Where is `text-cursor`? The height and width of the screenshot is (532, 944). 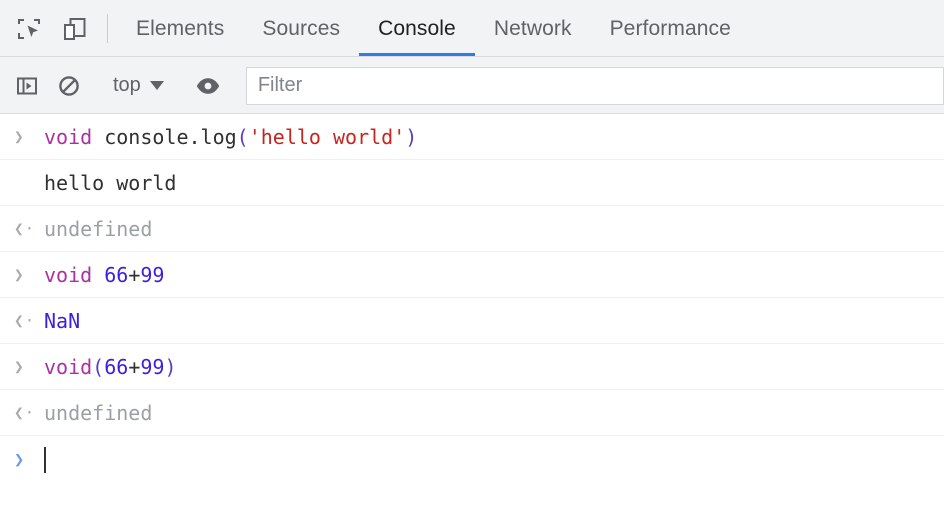 text-cursor is located at coordinates (45, 460).